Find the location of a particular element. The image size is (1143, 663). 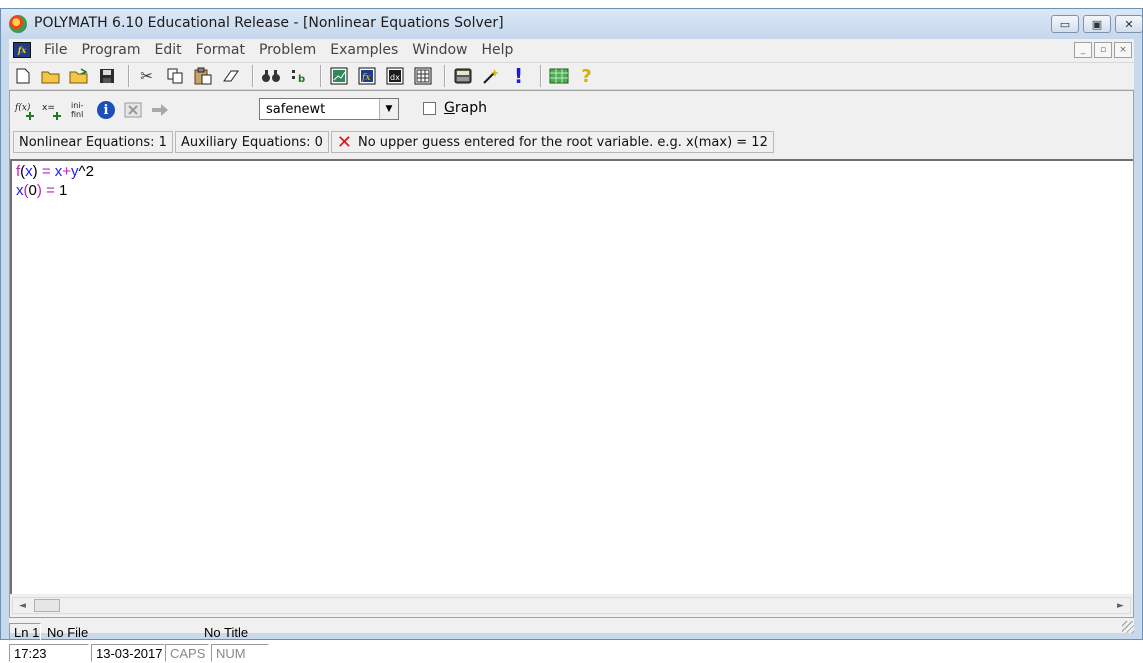

copy-icon is located at coordinates (174, 76).